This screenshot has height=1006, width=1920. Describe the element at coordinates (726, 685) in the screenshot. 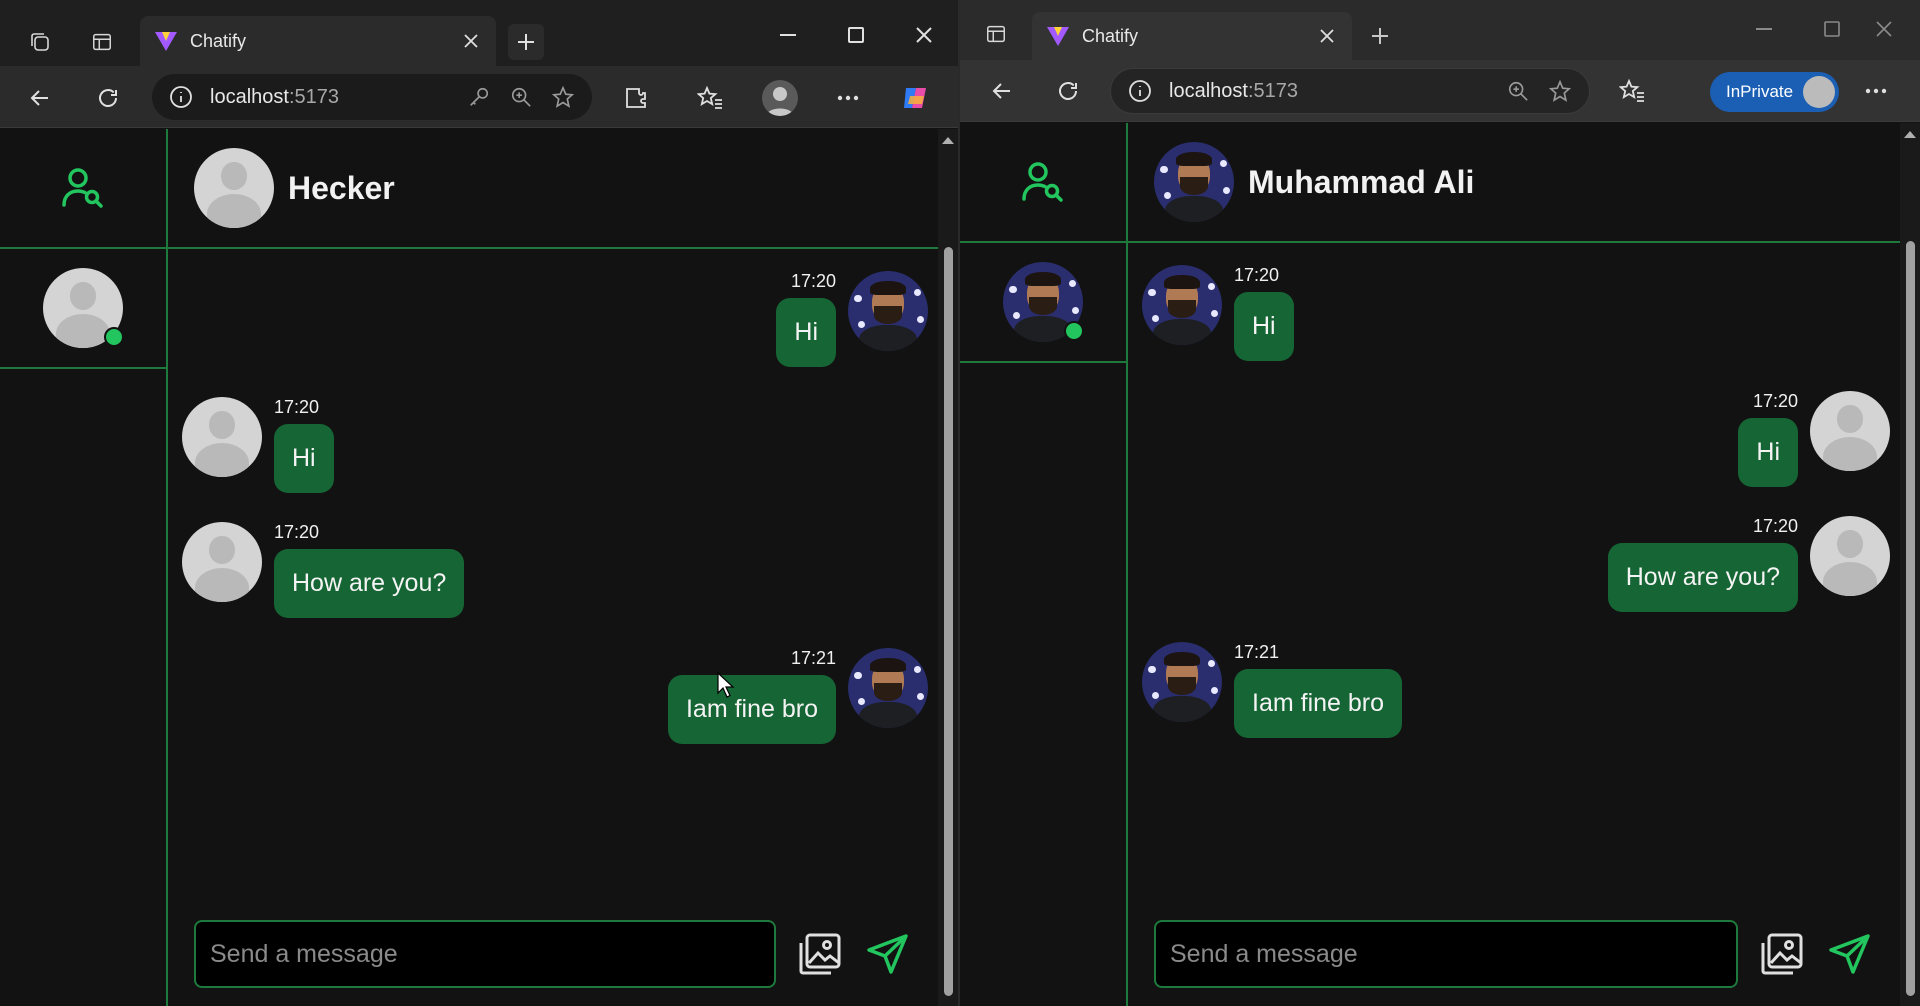

I see `mouse-cursor-icon` at that location.